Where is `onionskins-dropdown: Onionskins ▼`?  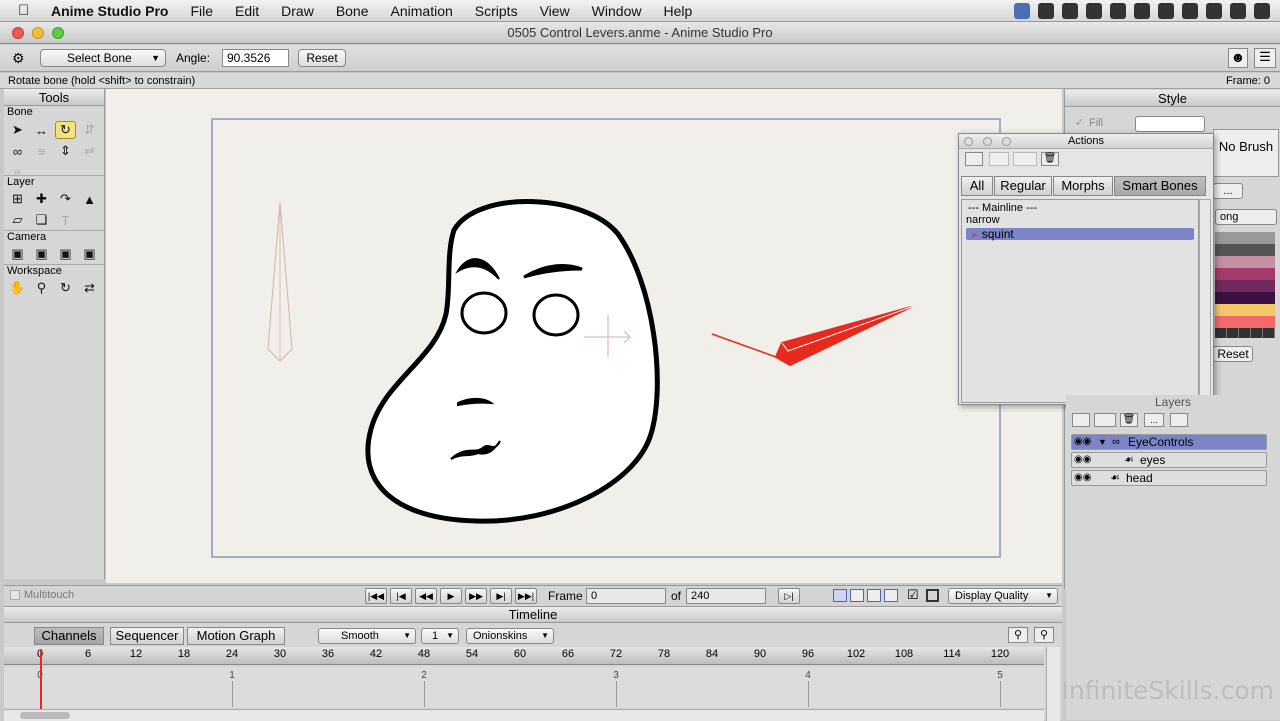
onionskins-dropdown: Onionskins ▼ is located at coordinates (510, 636).